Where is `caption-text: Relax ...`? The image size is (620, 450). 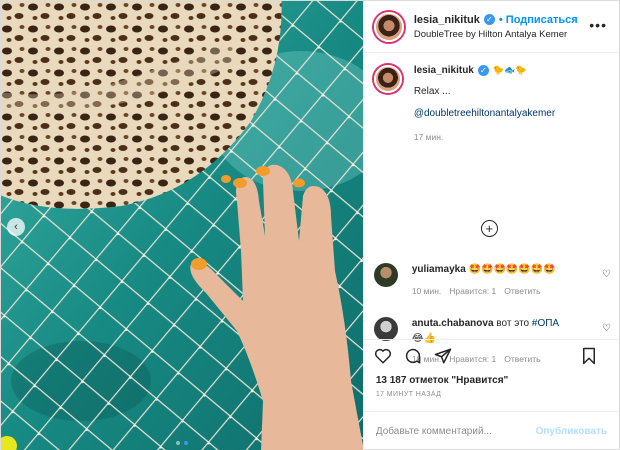
caption-text: Relax ... is located at coordinates (432, 91).